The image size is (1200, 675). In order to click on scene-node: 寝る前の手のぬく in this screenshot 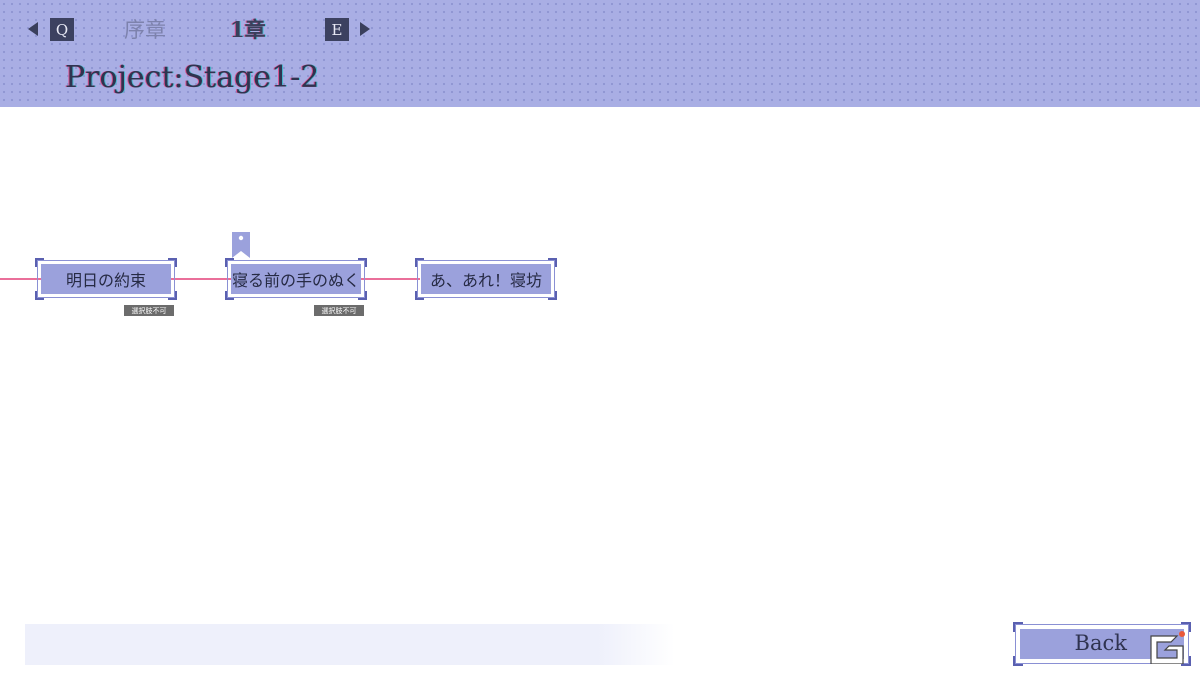, I will do `click(296, 279)`.